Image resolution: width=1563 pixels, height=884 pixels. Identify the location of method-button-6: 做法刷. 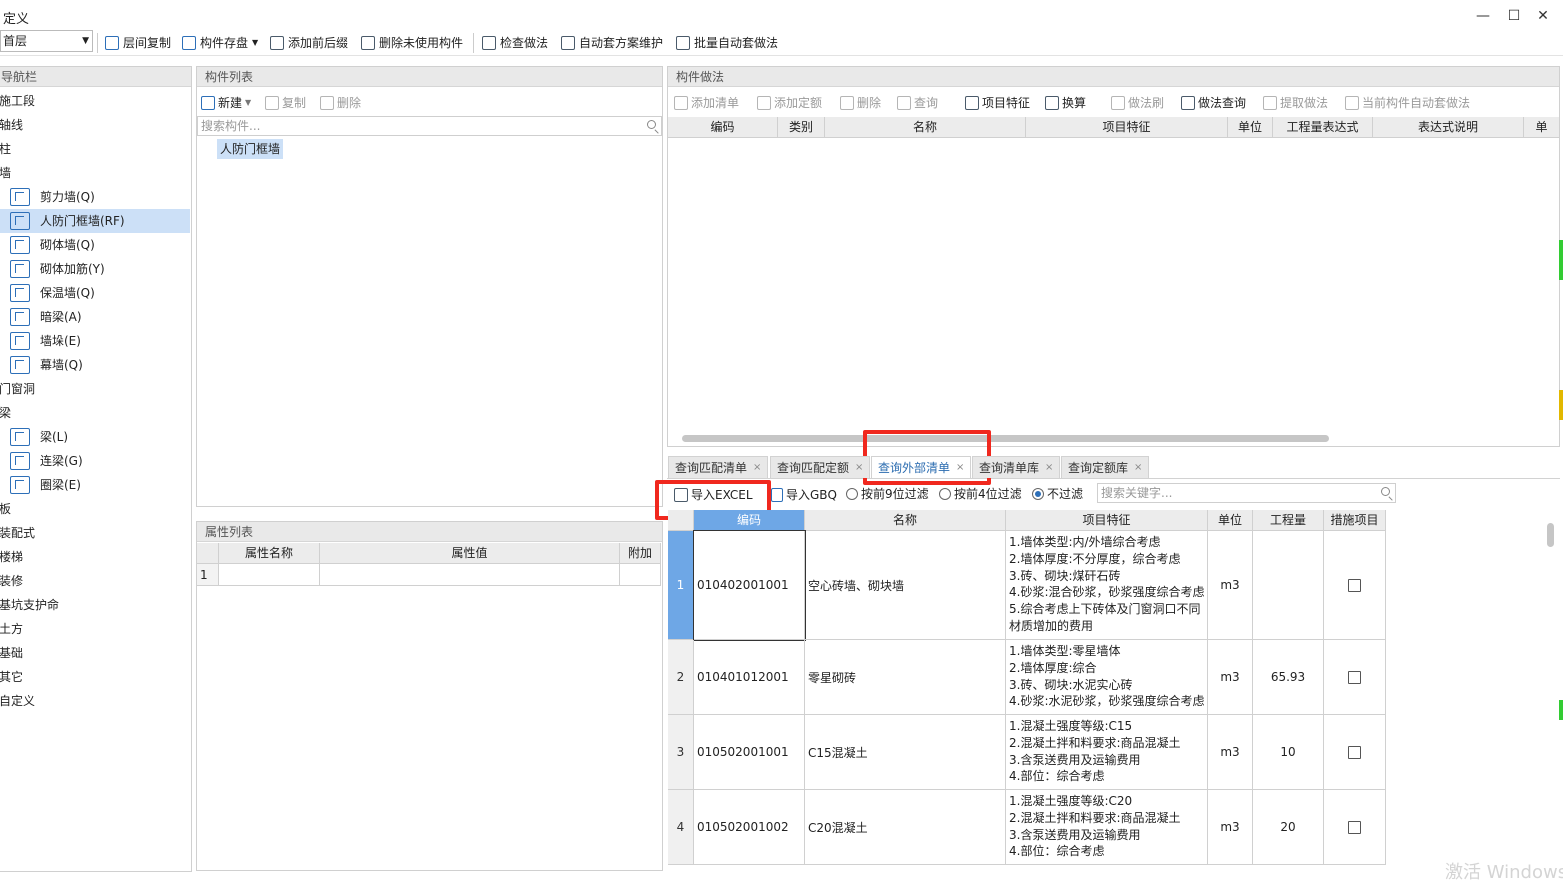
(1137, 103).